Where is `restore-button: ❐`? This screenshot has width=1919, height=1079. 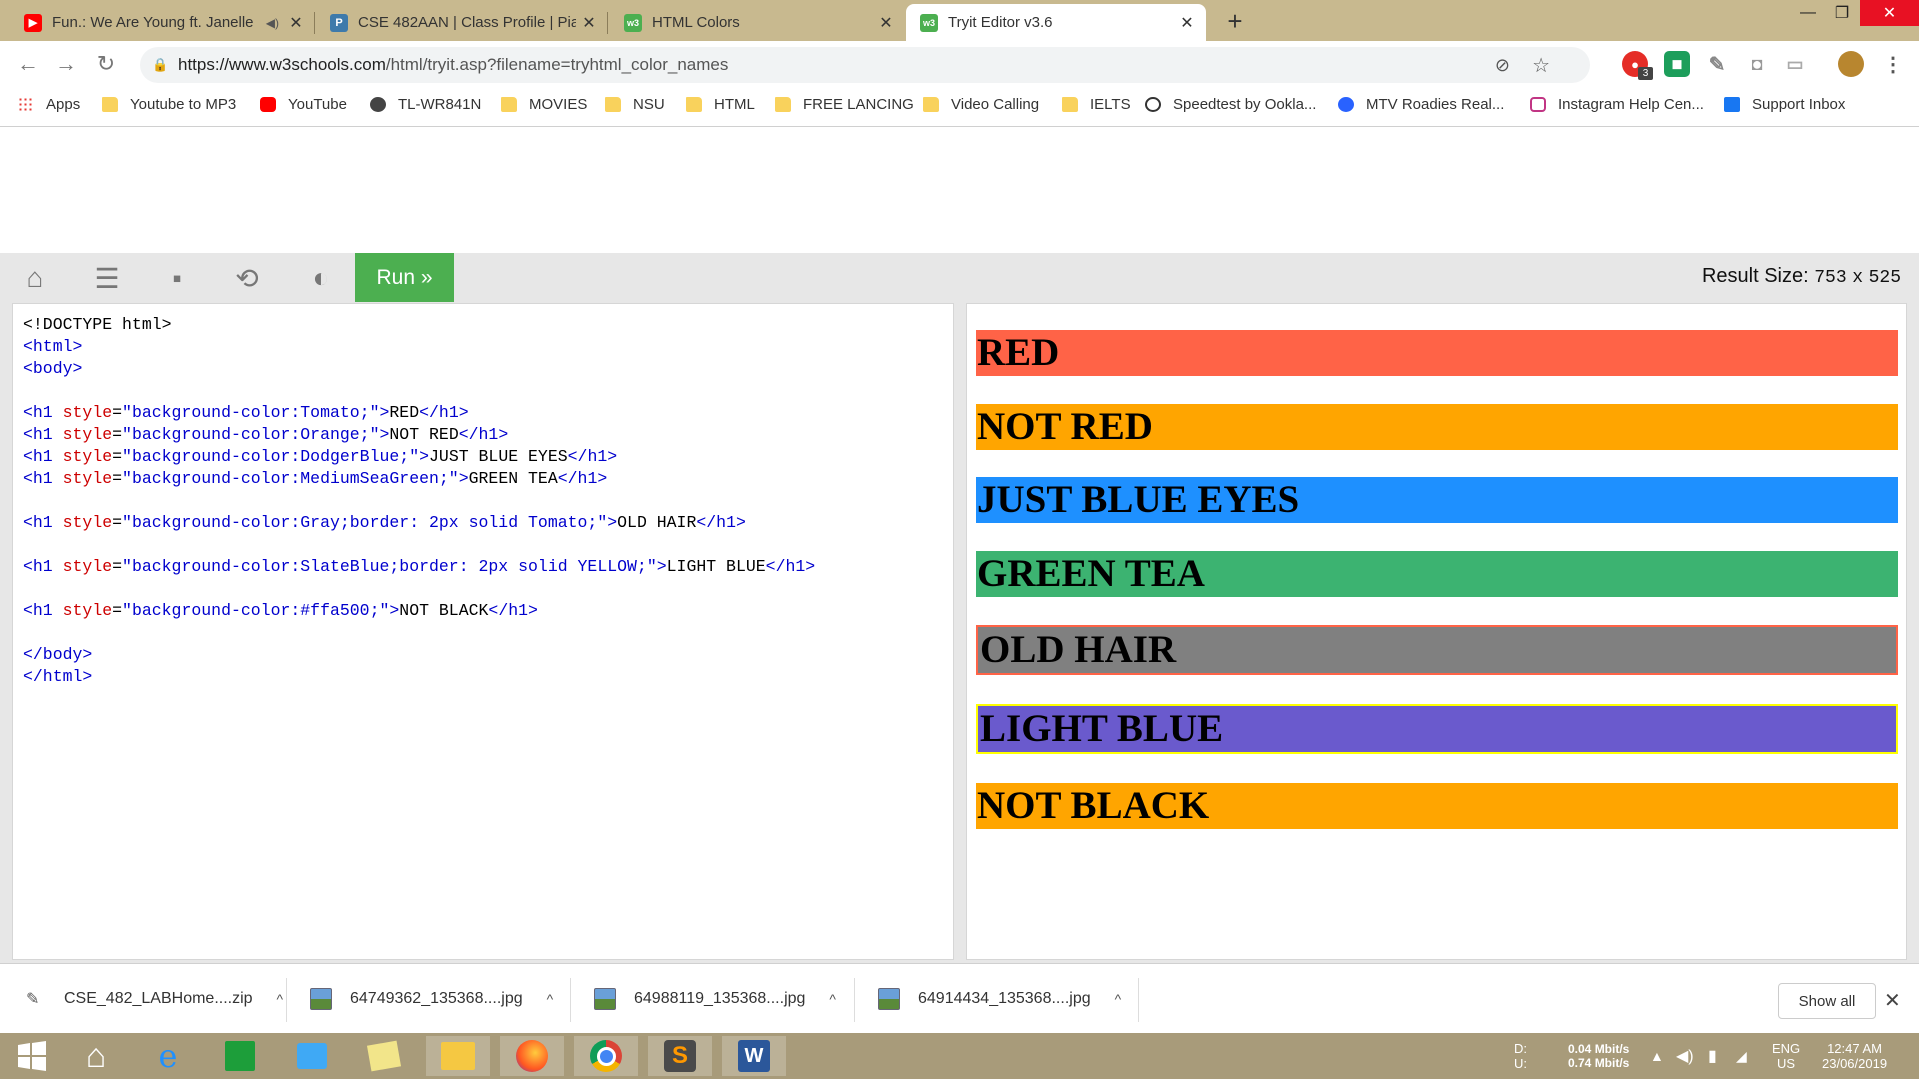 restore-button: ❐ is located at coordinates (1842, 13).